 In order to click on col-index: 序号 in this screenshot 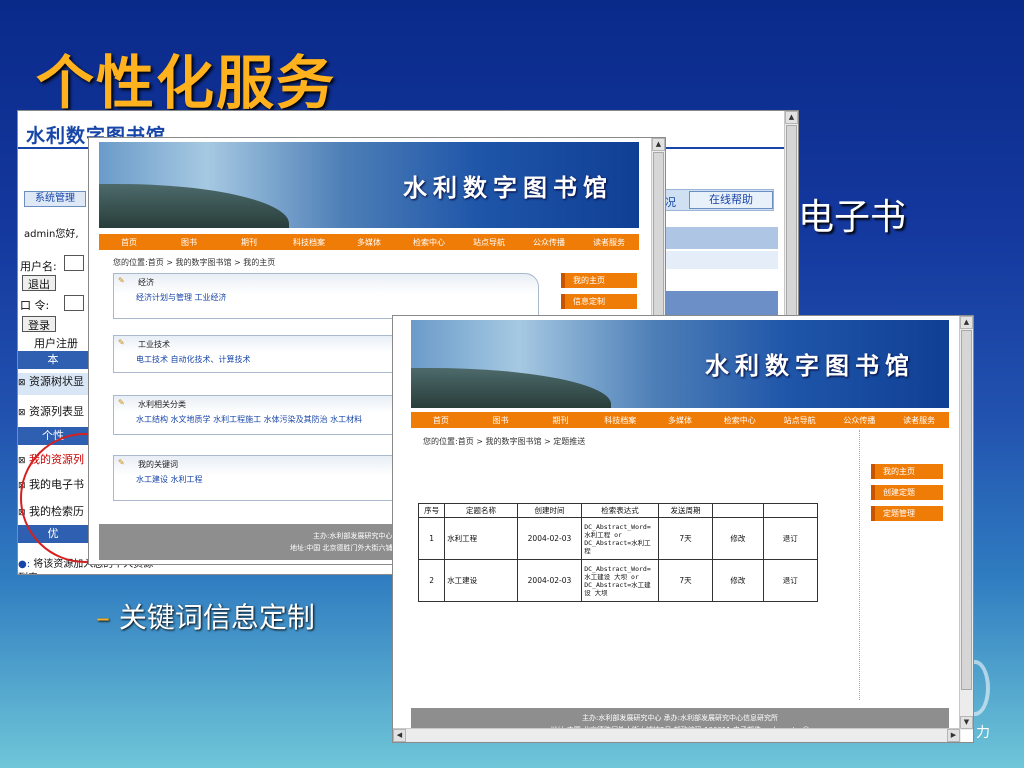, I will do `click(431, 510)`.